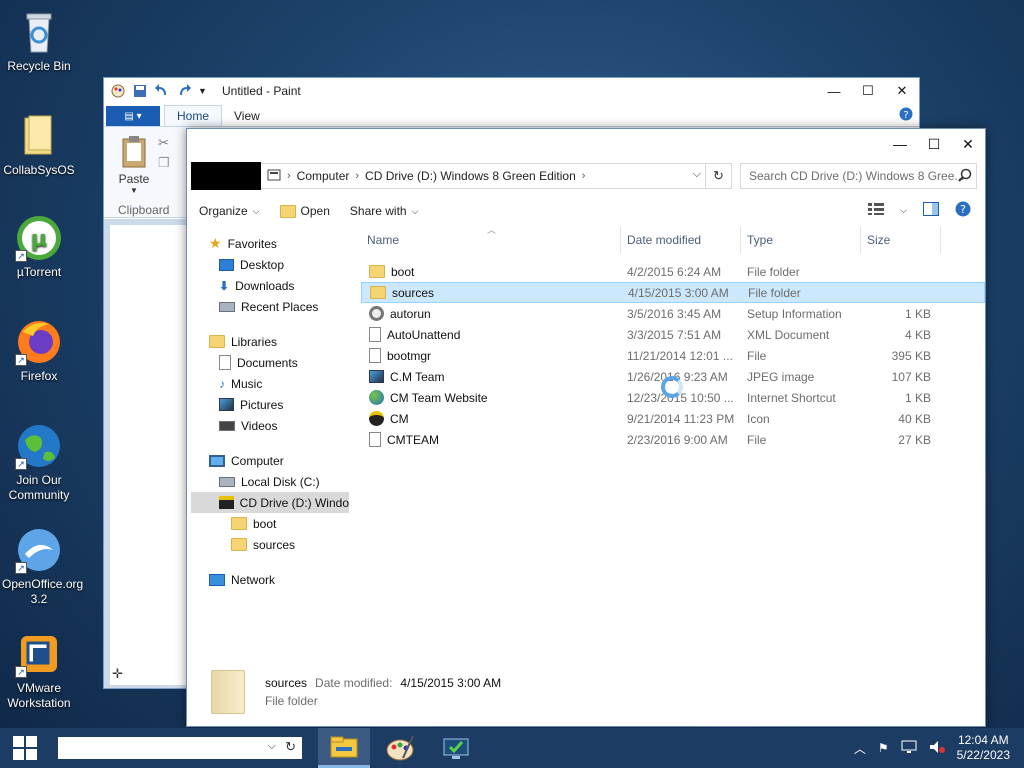 The height and width of the screenshot is (768, 1024). I want to click on documents-icon, so click(225, 362).